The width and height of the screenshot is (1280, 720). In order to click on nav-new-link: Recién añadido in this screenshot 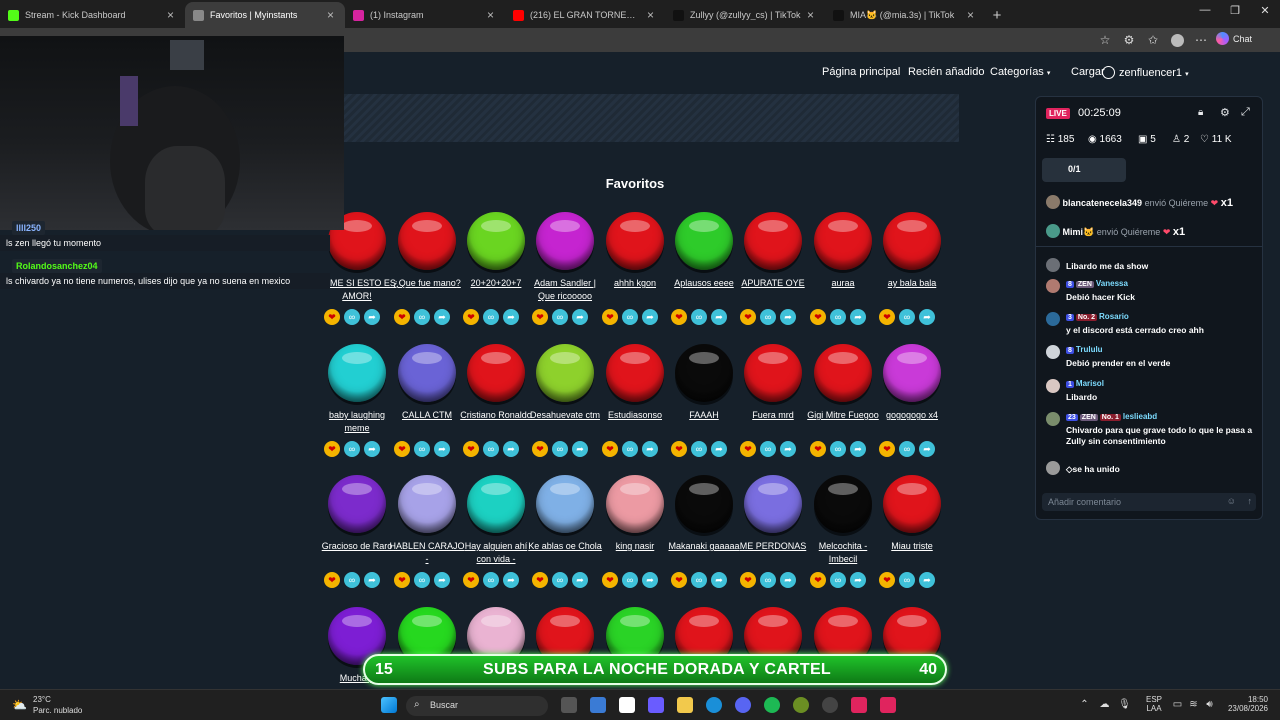, I will do `click(946, 72)`.